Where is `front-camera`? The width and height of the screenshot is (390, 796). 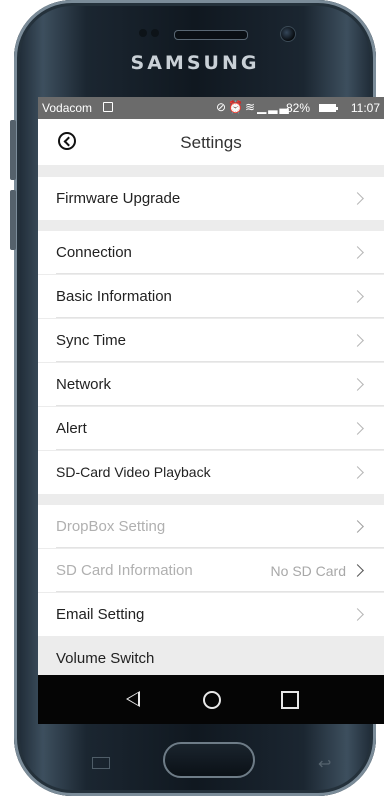 front-camera is located at coordinates (288, 34).